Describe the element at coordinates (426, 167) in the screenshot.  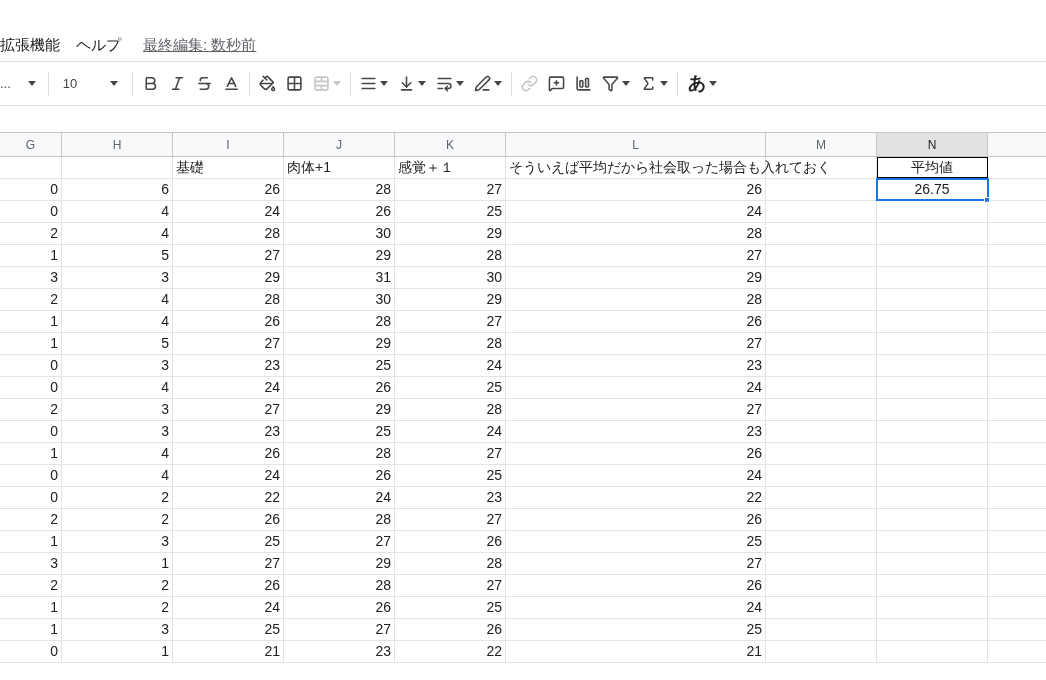
I see `table-cell-text: 感覚＋１` at that location.